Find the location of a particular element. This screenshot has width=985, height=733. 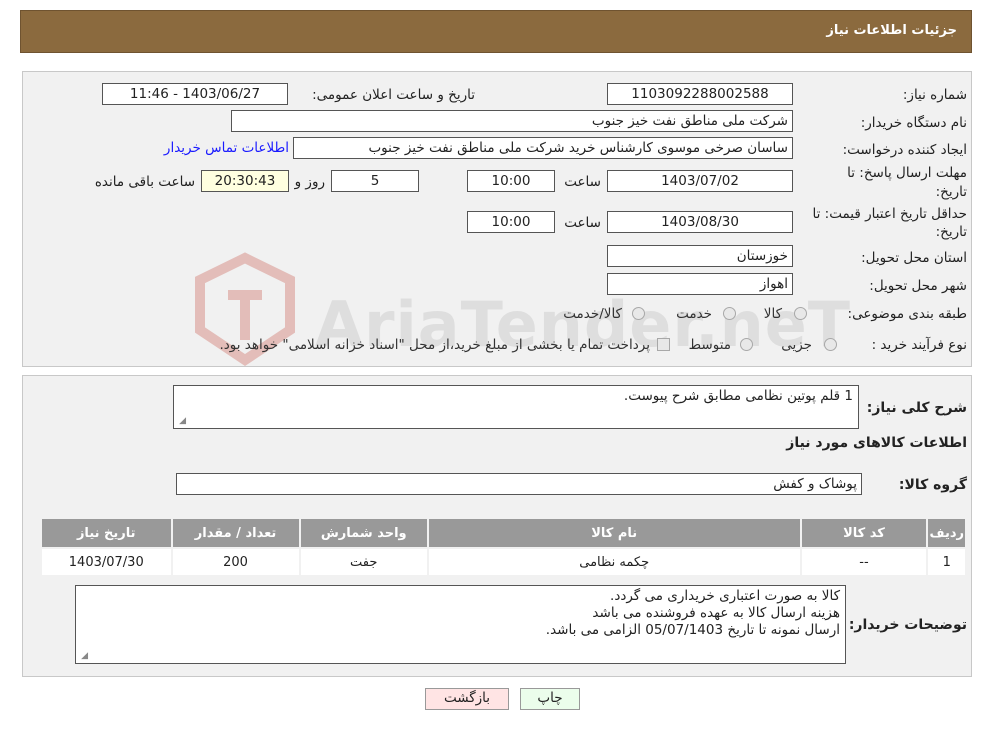

need-number-field: 1103092288002588 is located at coordinates (700, 94).